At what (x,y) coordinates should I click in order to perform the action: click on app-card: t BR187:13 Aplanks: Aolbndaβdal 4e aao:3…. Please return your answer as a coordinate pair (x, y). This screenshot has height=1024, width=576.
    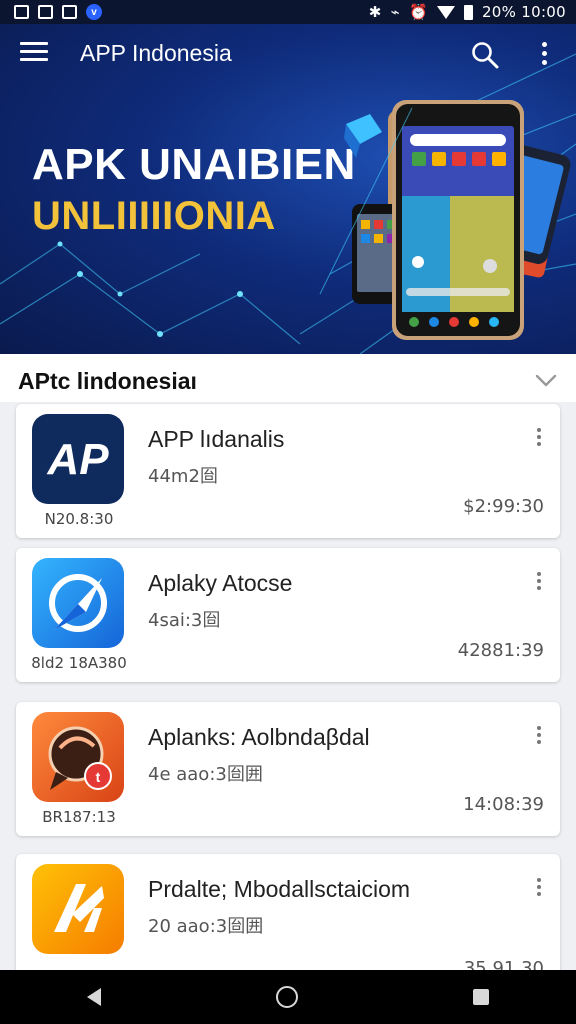
    Looking at the image, I should click on (288, 769).